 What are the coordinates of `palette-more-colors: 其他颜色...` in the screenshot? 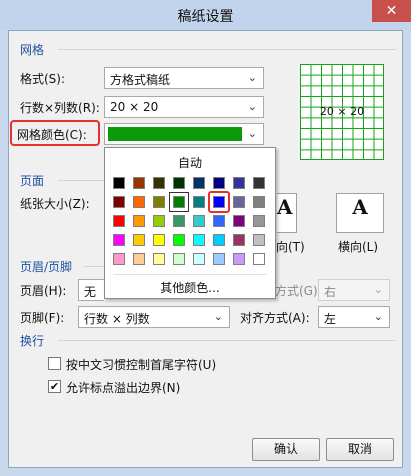 It's located at (190, 287).